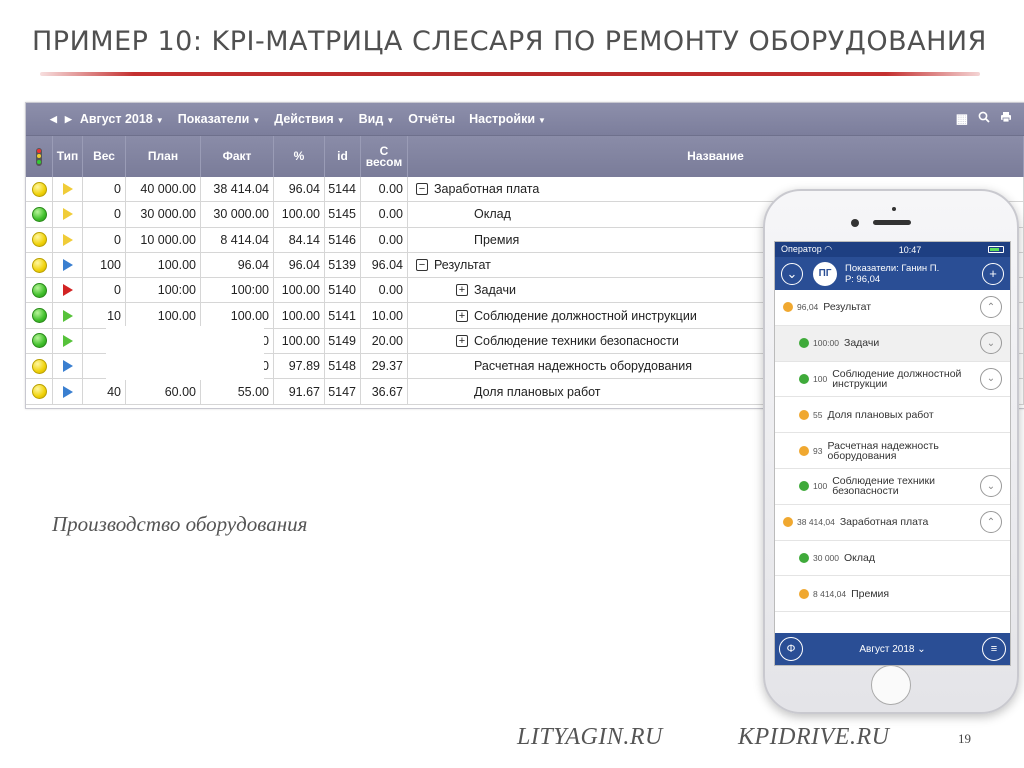 Image resolution: width=1024 pixels, height=768 pixels. I want to click on indicator-name: Соблюдение техники безопасности, so click(576, 340).